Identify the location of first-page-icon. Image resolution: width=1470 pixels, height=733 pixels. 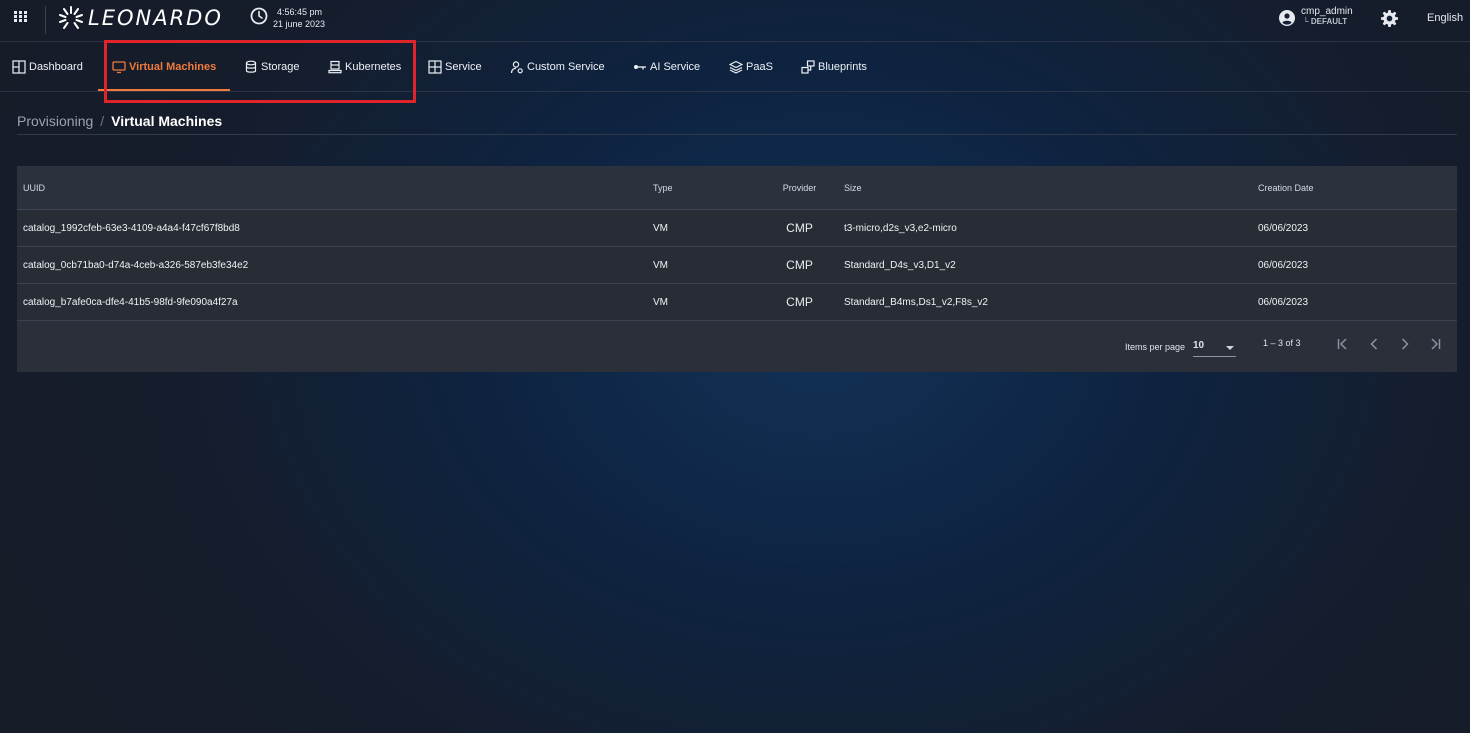
(1342, 344).